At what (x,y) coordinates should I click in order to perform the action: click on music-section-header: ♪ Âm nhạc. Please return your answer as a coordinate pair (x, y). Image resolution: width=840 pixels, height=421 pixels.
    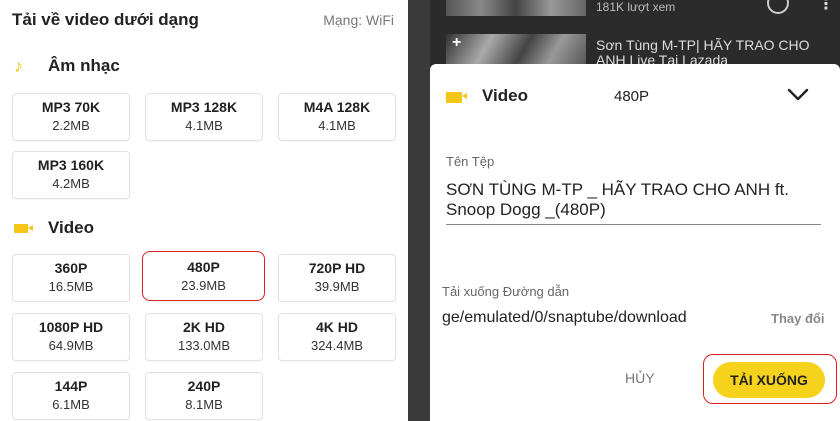
    Looking at the image, I should click on (67, 66).